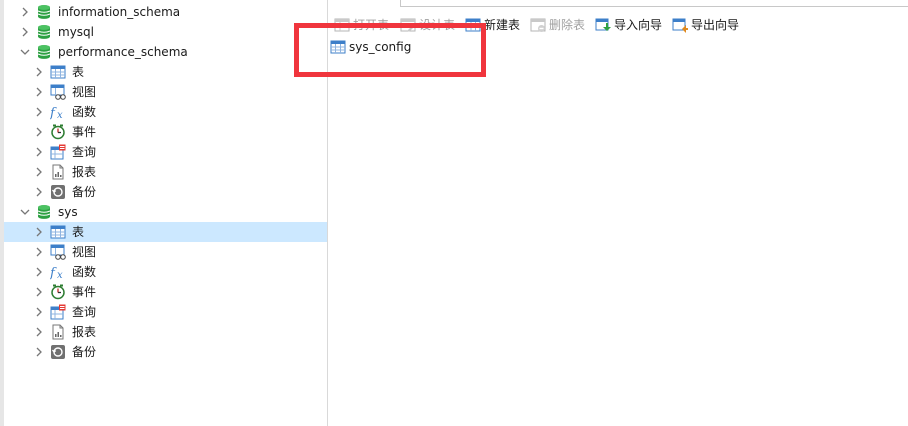 This screenshot has height=426, width=908. What do you see at coordinates (76, 32) in the screenshot?
I see `tree-node-label: mysql` at bounding box center [76, 32].